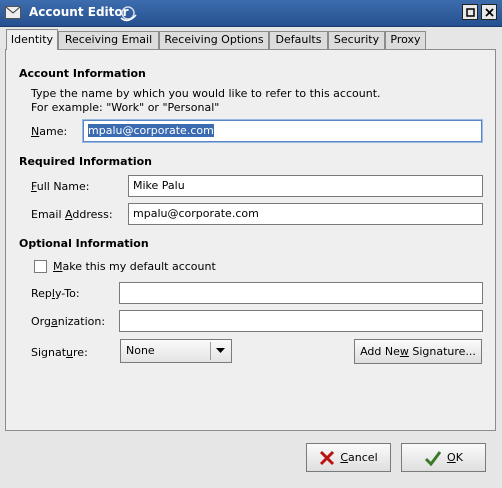 Image resolution: width=502 pixels, height=488 pixels. I want to click on reply-to-label: Reply-To:, so click(55, 293).